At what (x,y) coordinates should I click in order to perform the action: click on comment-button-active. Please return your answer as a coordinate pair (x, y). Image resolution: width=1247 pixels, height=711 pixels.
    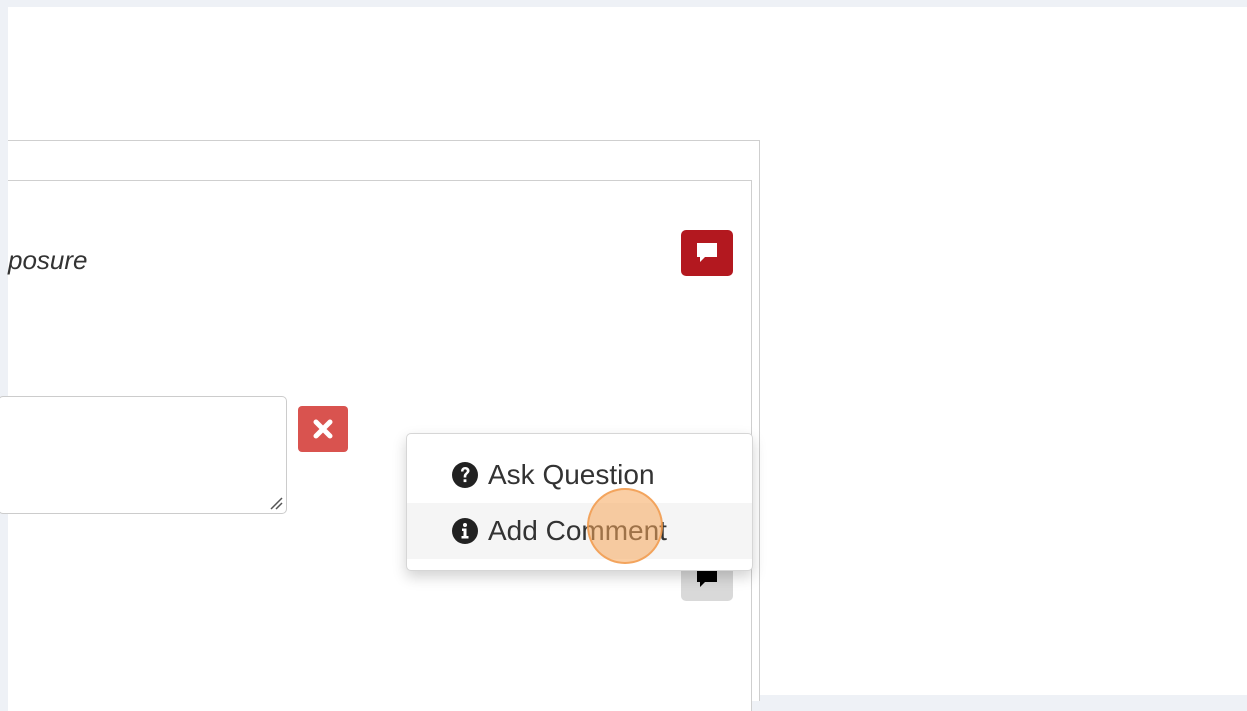
    Looking at the image, I should click on (707, 253).